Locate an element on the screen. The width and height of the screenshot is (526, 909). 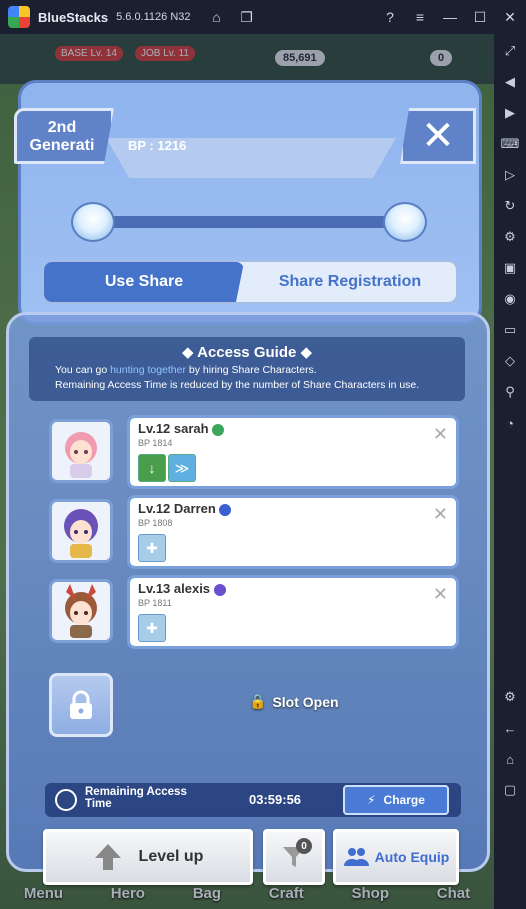
up-arrow-icon is located at coordinates (107, 857).